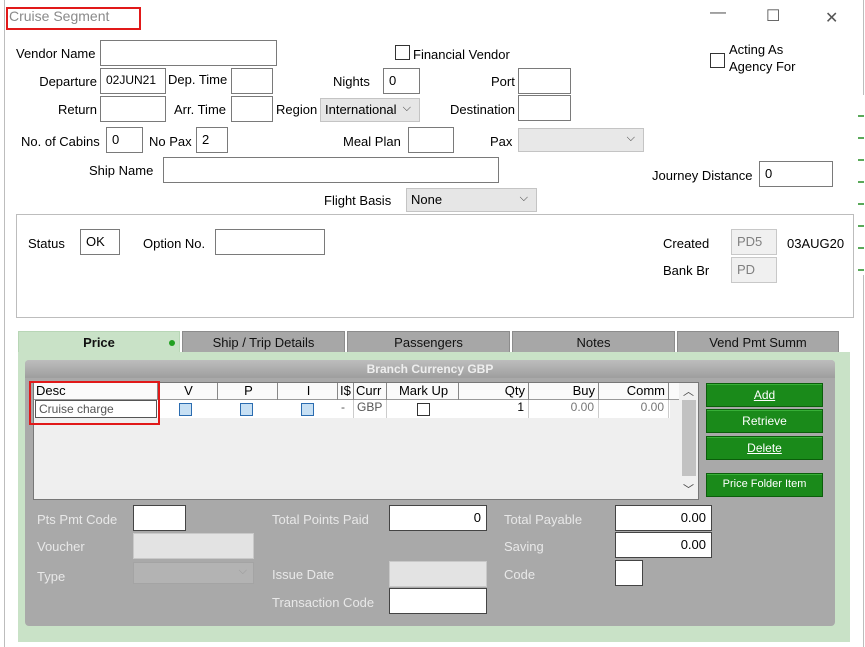 Image resolution: width=865 pixels, height=647 pixels. I want to click on return-input, so click(133, 109).